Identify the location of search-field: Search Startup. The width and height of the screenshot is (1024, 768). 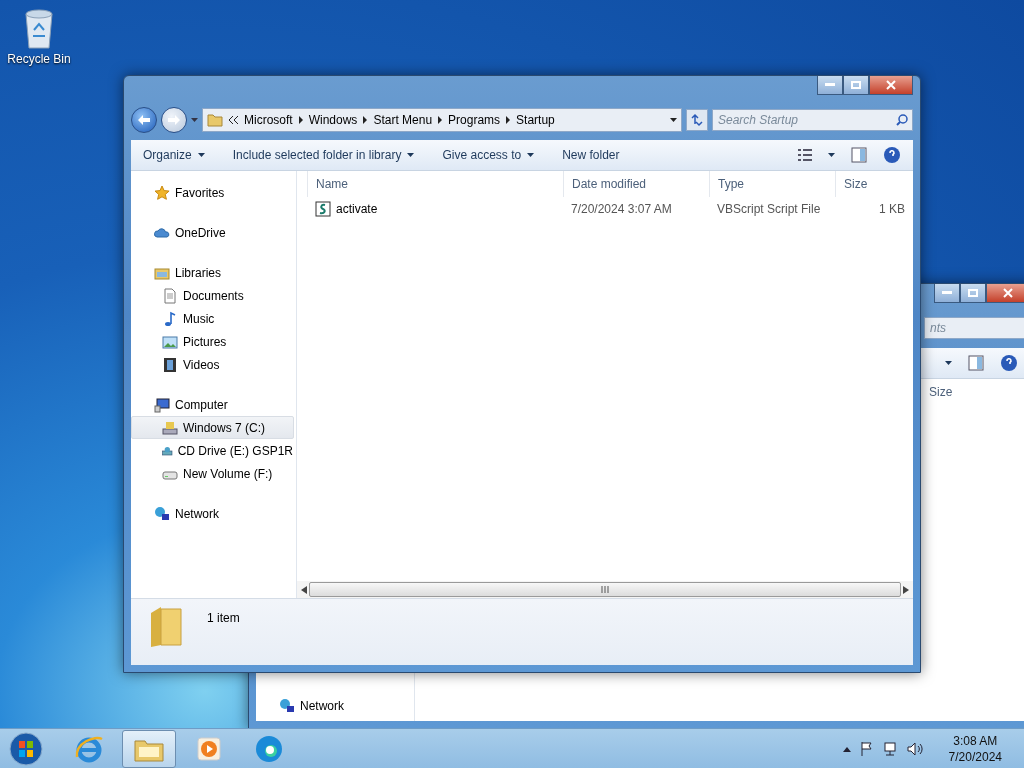
(812, 120).